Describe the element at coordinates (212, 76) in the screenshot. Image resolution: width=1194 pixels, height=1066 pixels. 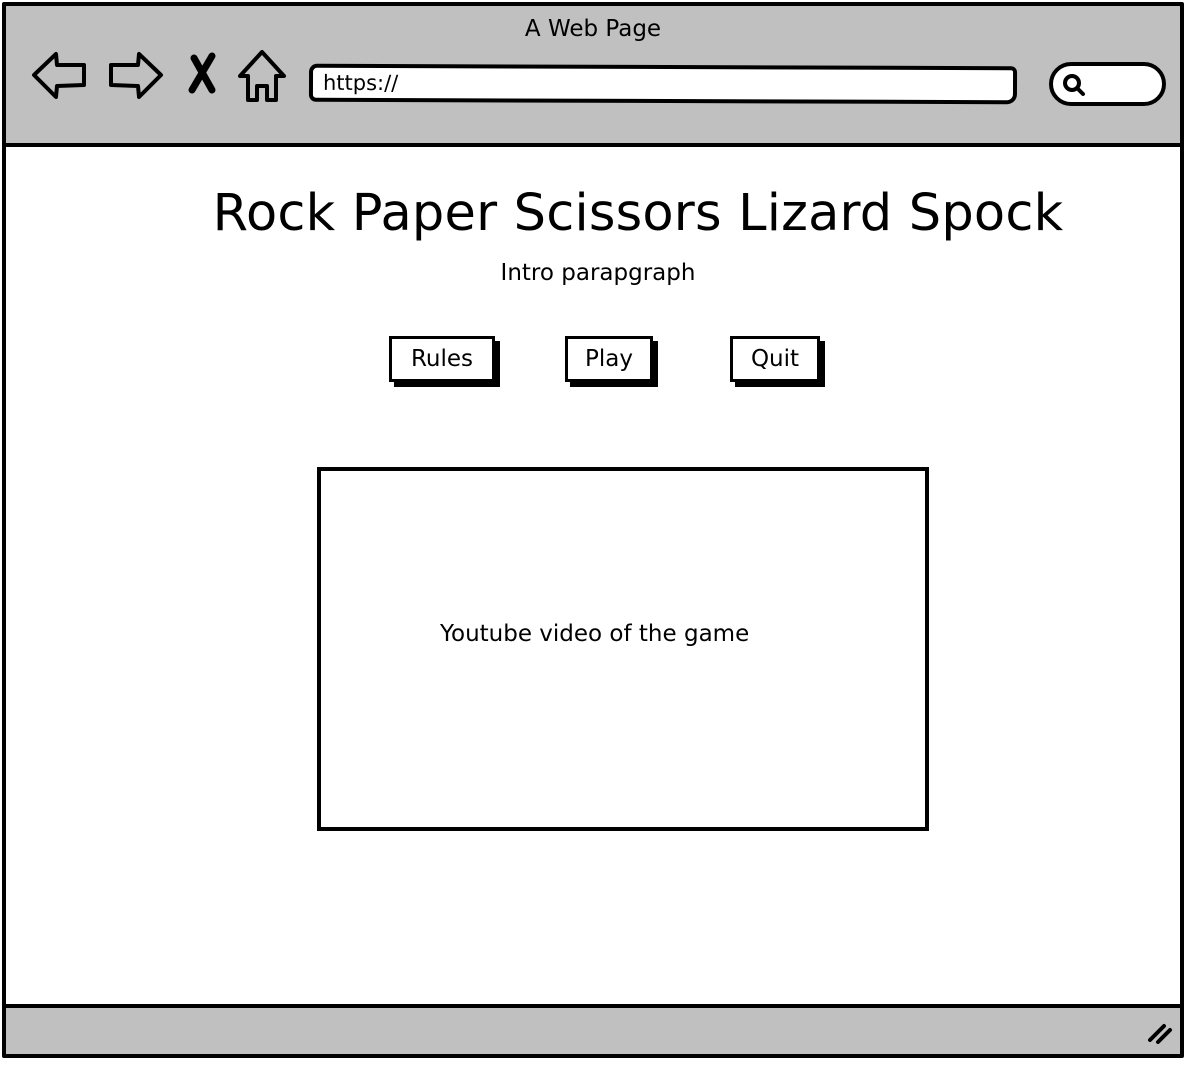
I see `close-icon` at that location.